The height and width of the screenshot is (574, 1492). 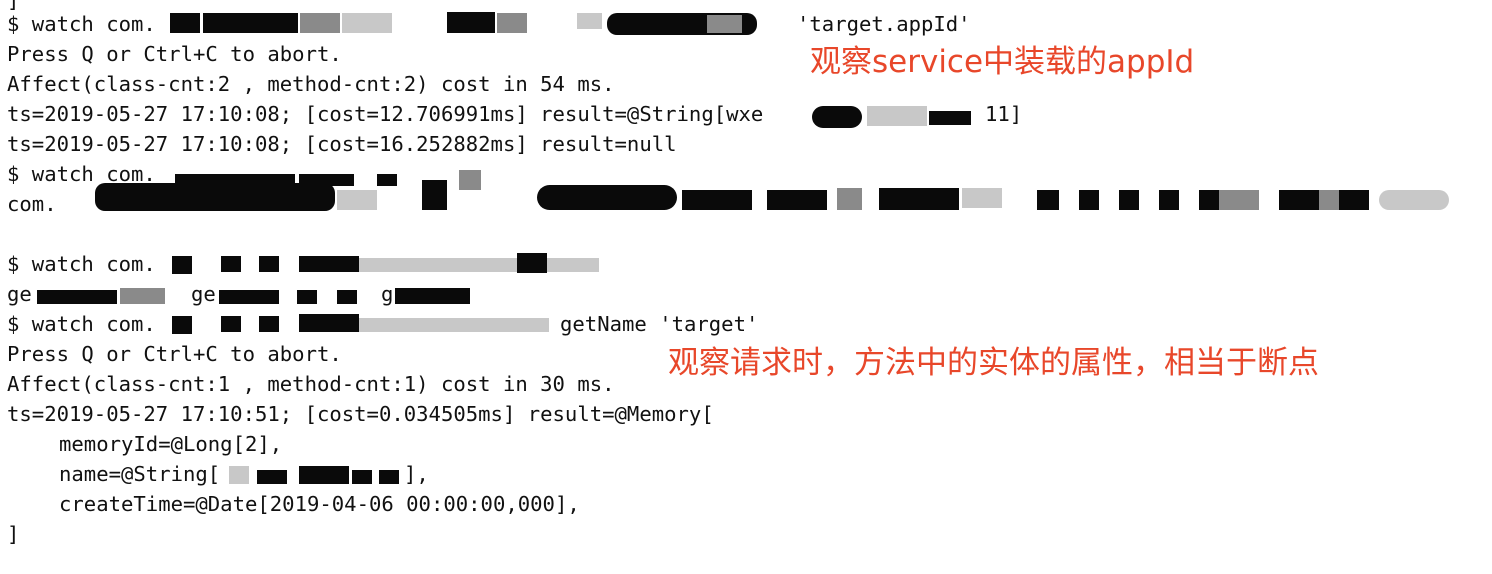 I want to click on terminal-line-fragment: ge, so click(x=203, y=294).